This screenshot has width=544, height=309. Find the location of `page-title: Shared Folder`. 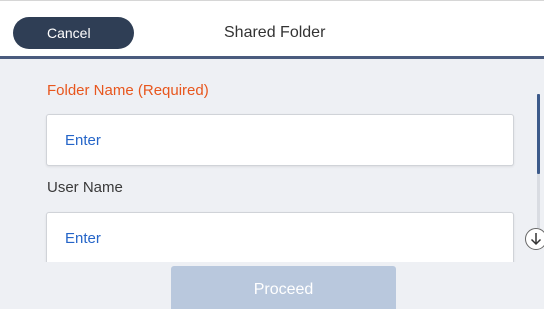

page-title: Shared Folder is located at coordinates (275, 32).